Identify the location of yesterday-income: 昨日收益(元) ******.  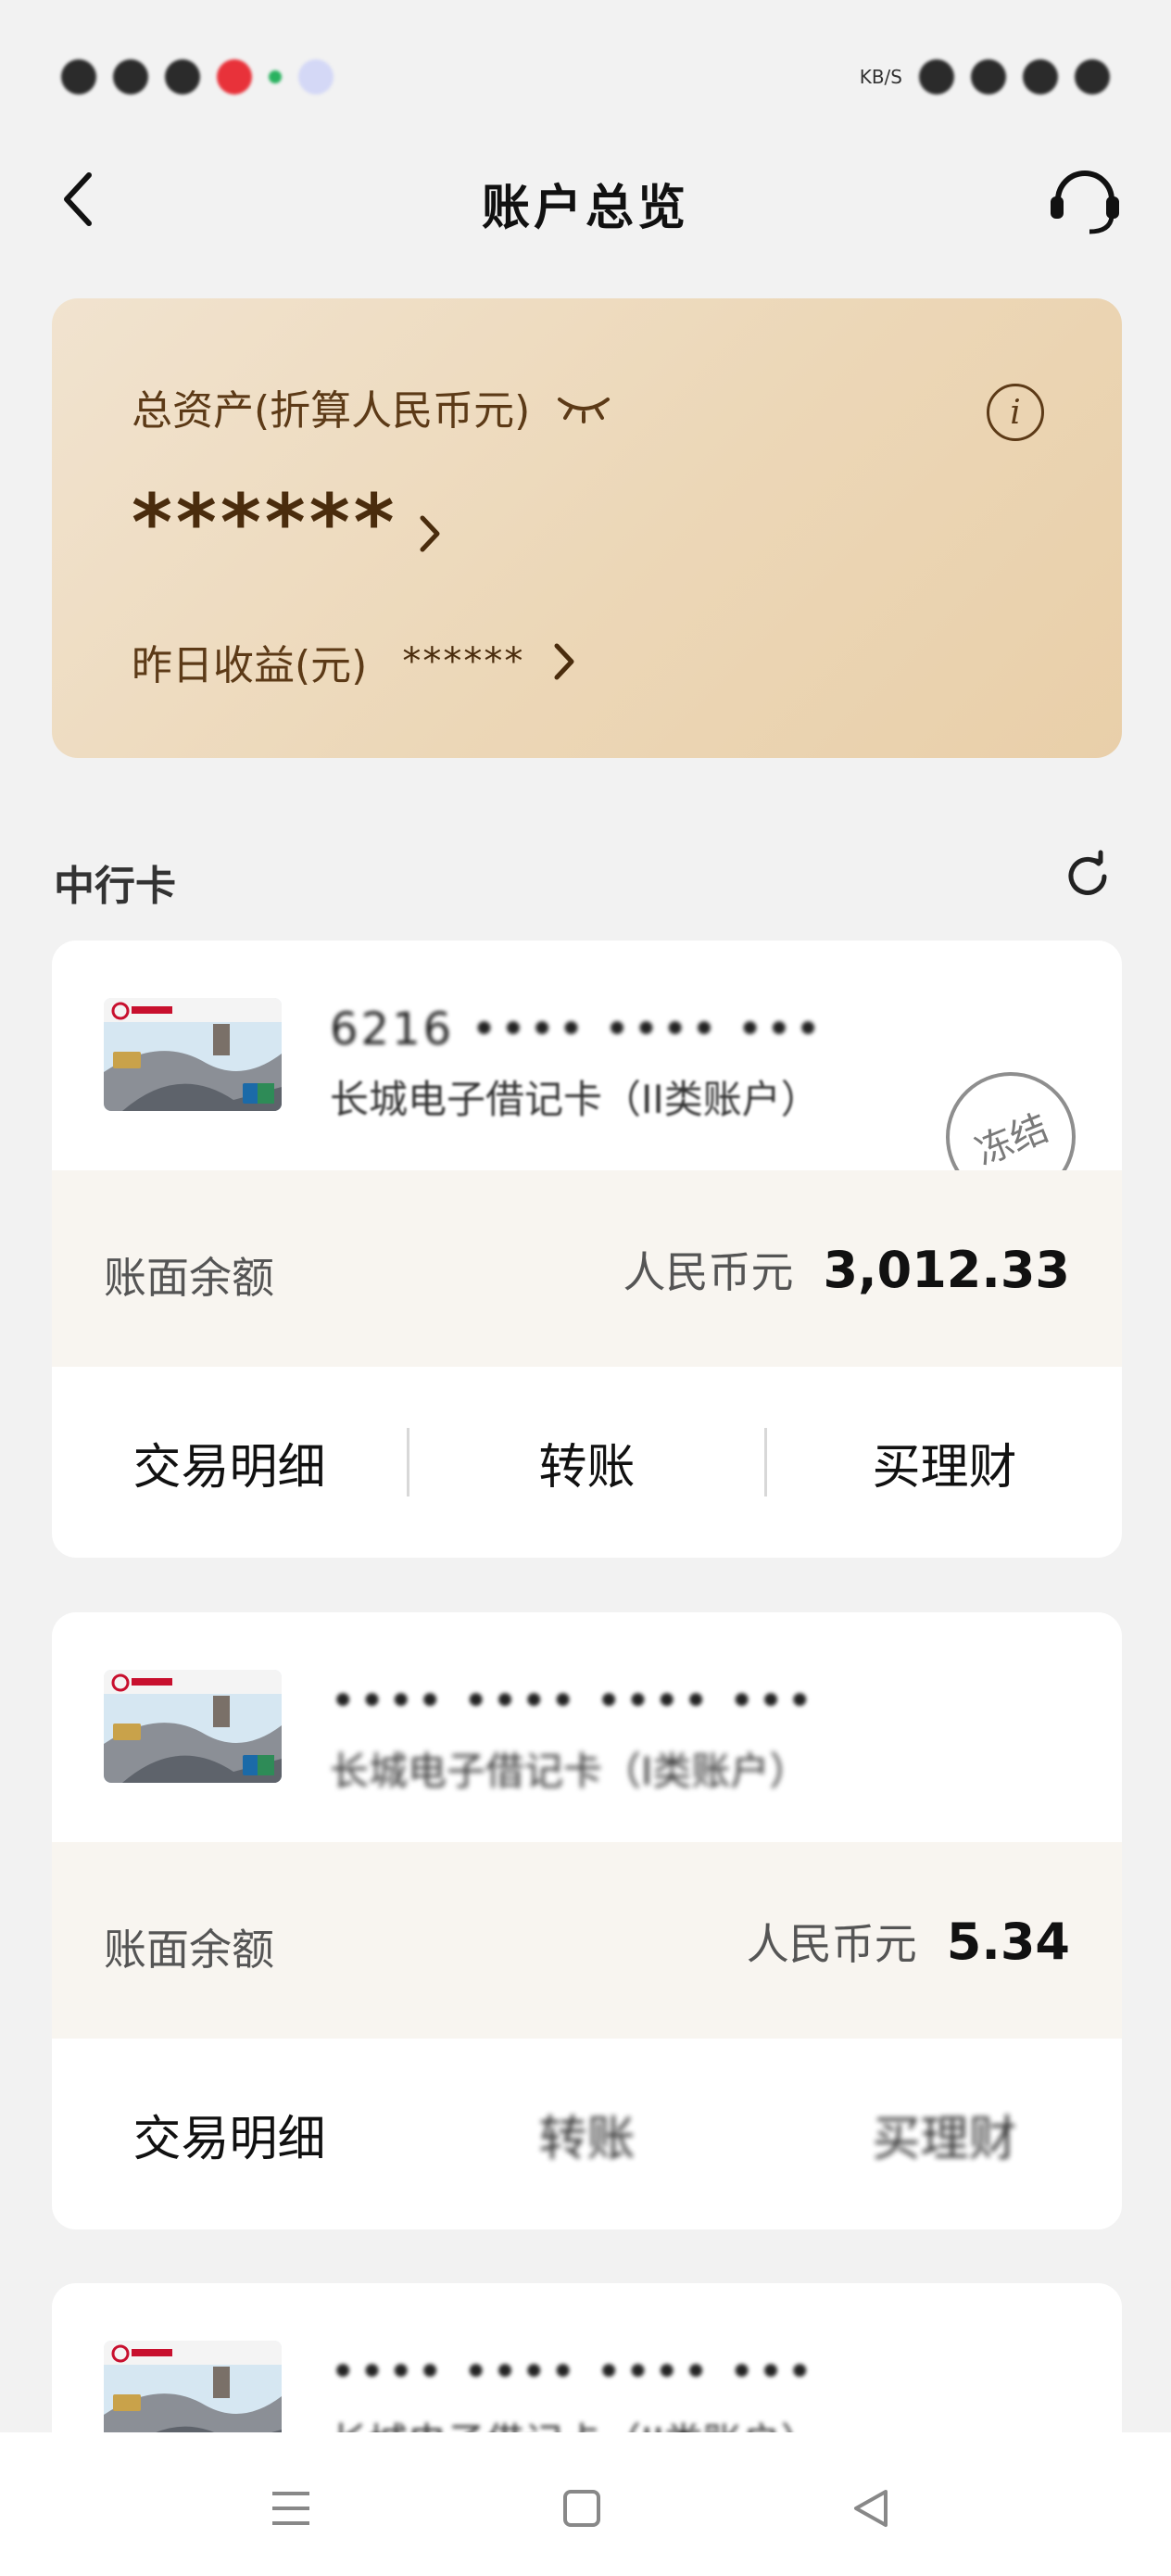
(354, 662).